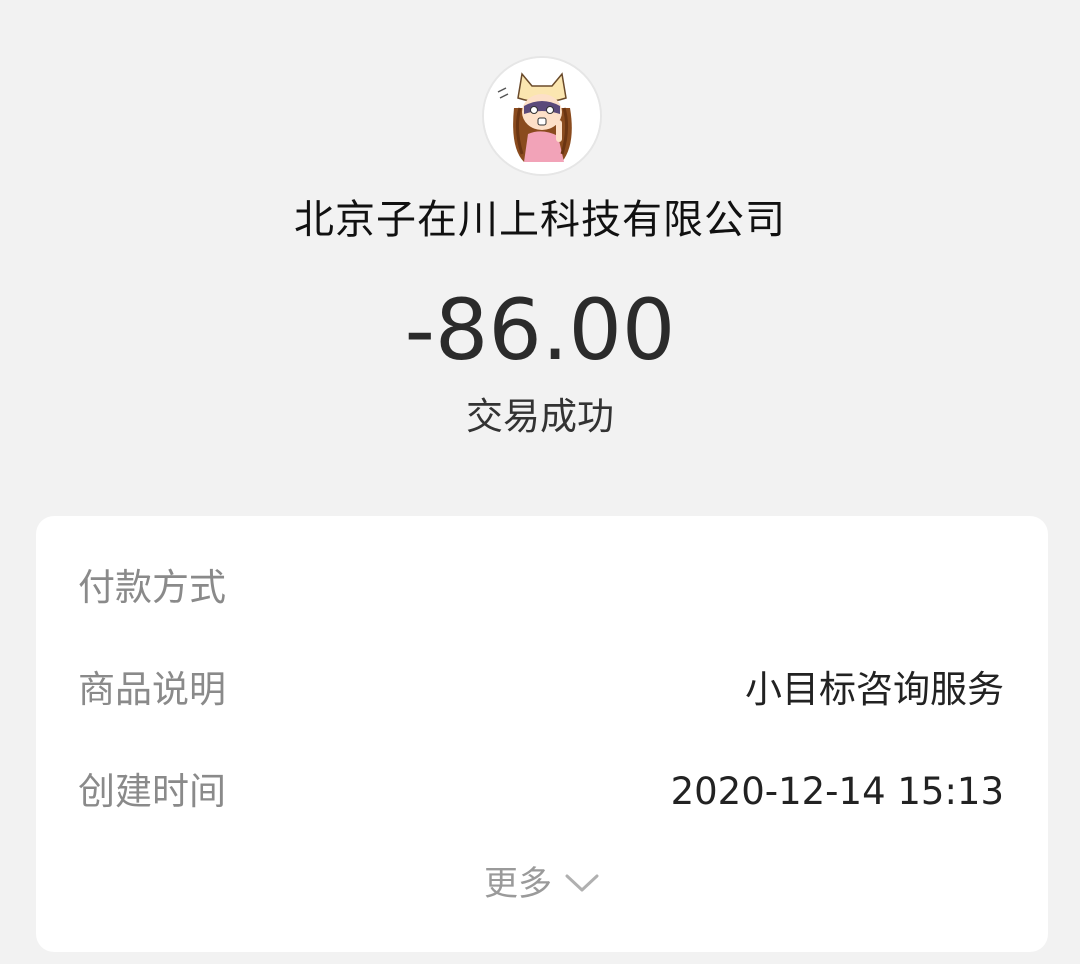  I want to click on cartoon-girl-avatar-icon, so click(542, 116).